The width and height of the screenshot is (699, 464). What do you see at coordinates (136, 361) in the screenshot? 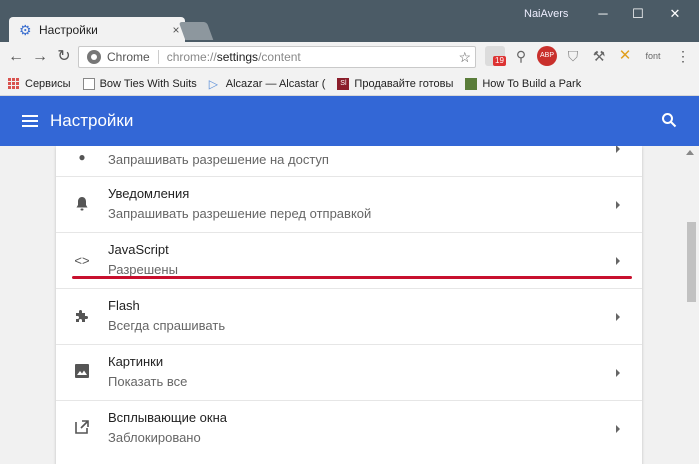
I see `row-title: Картинки` at bounding box center [136, 361].